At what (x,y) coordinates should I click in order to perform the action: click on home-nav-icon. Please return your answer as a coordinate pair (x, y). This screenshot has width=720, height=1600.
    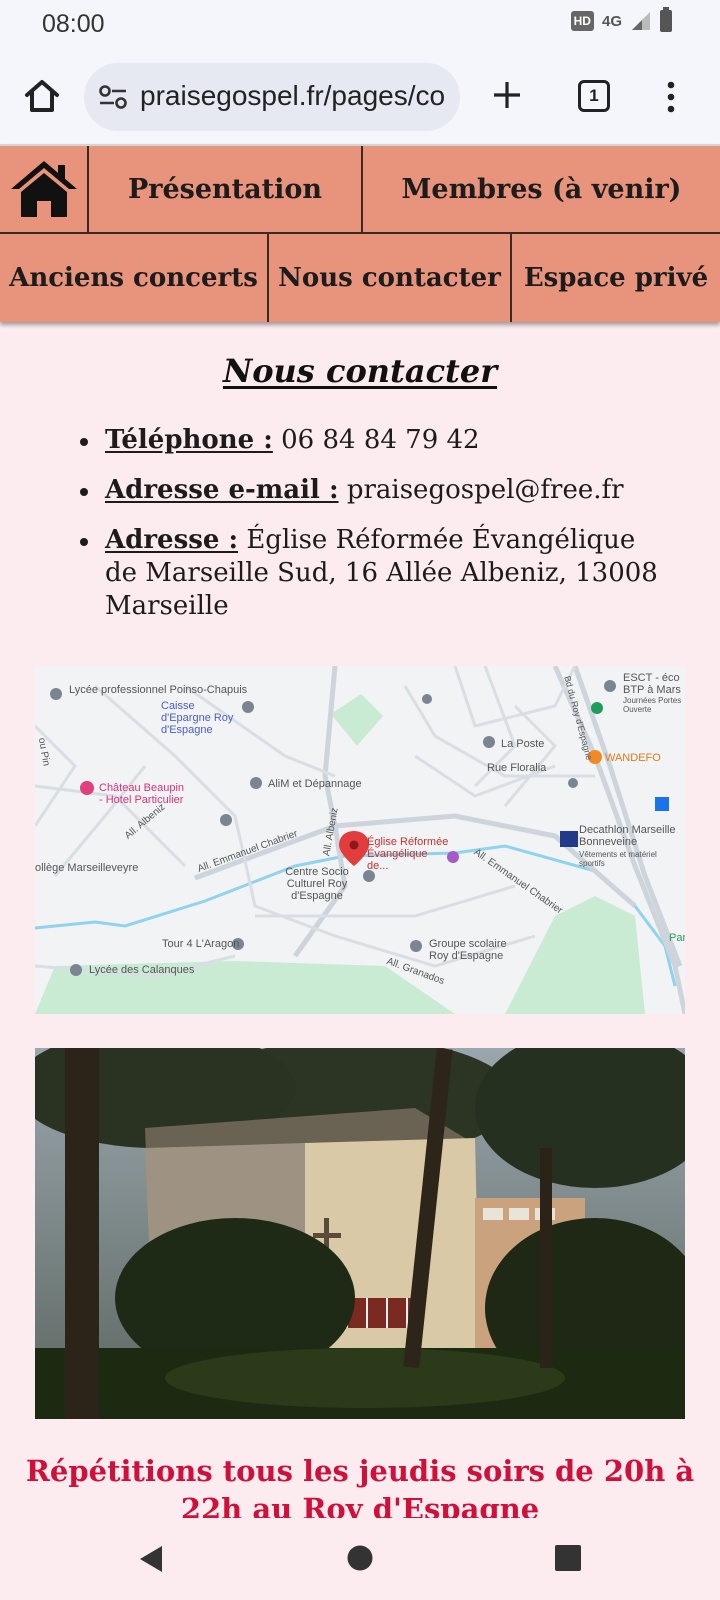
    Looking at the image, I should click on (360, 1558).